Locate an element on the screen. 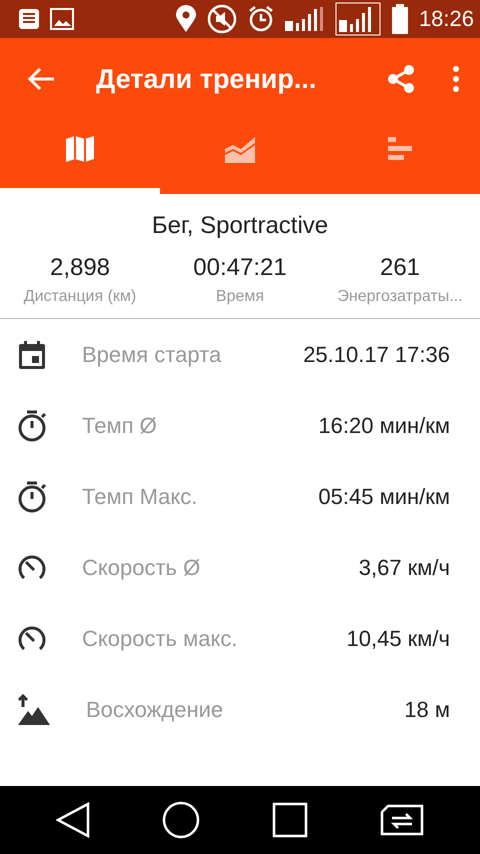 The height and width of the screenshot is (854, 480). mute-icon is located at coordinates (221, 19).